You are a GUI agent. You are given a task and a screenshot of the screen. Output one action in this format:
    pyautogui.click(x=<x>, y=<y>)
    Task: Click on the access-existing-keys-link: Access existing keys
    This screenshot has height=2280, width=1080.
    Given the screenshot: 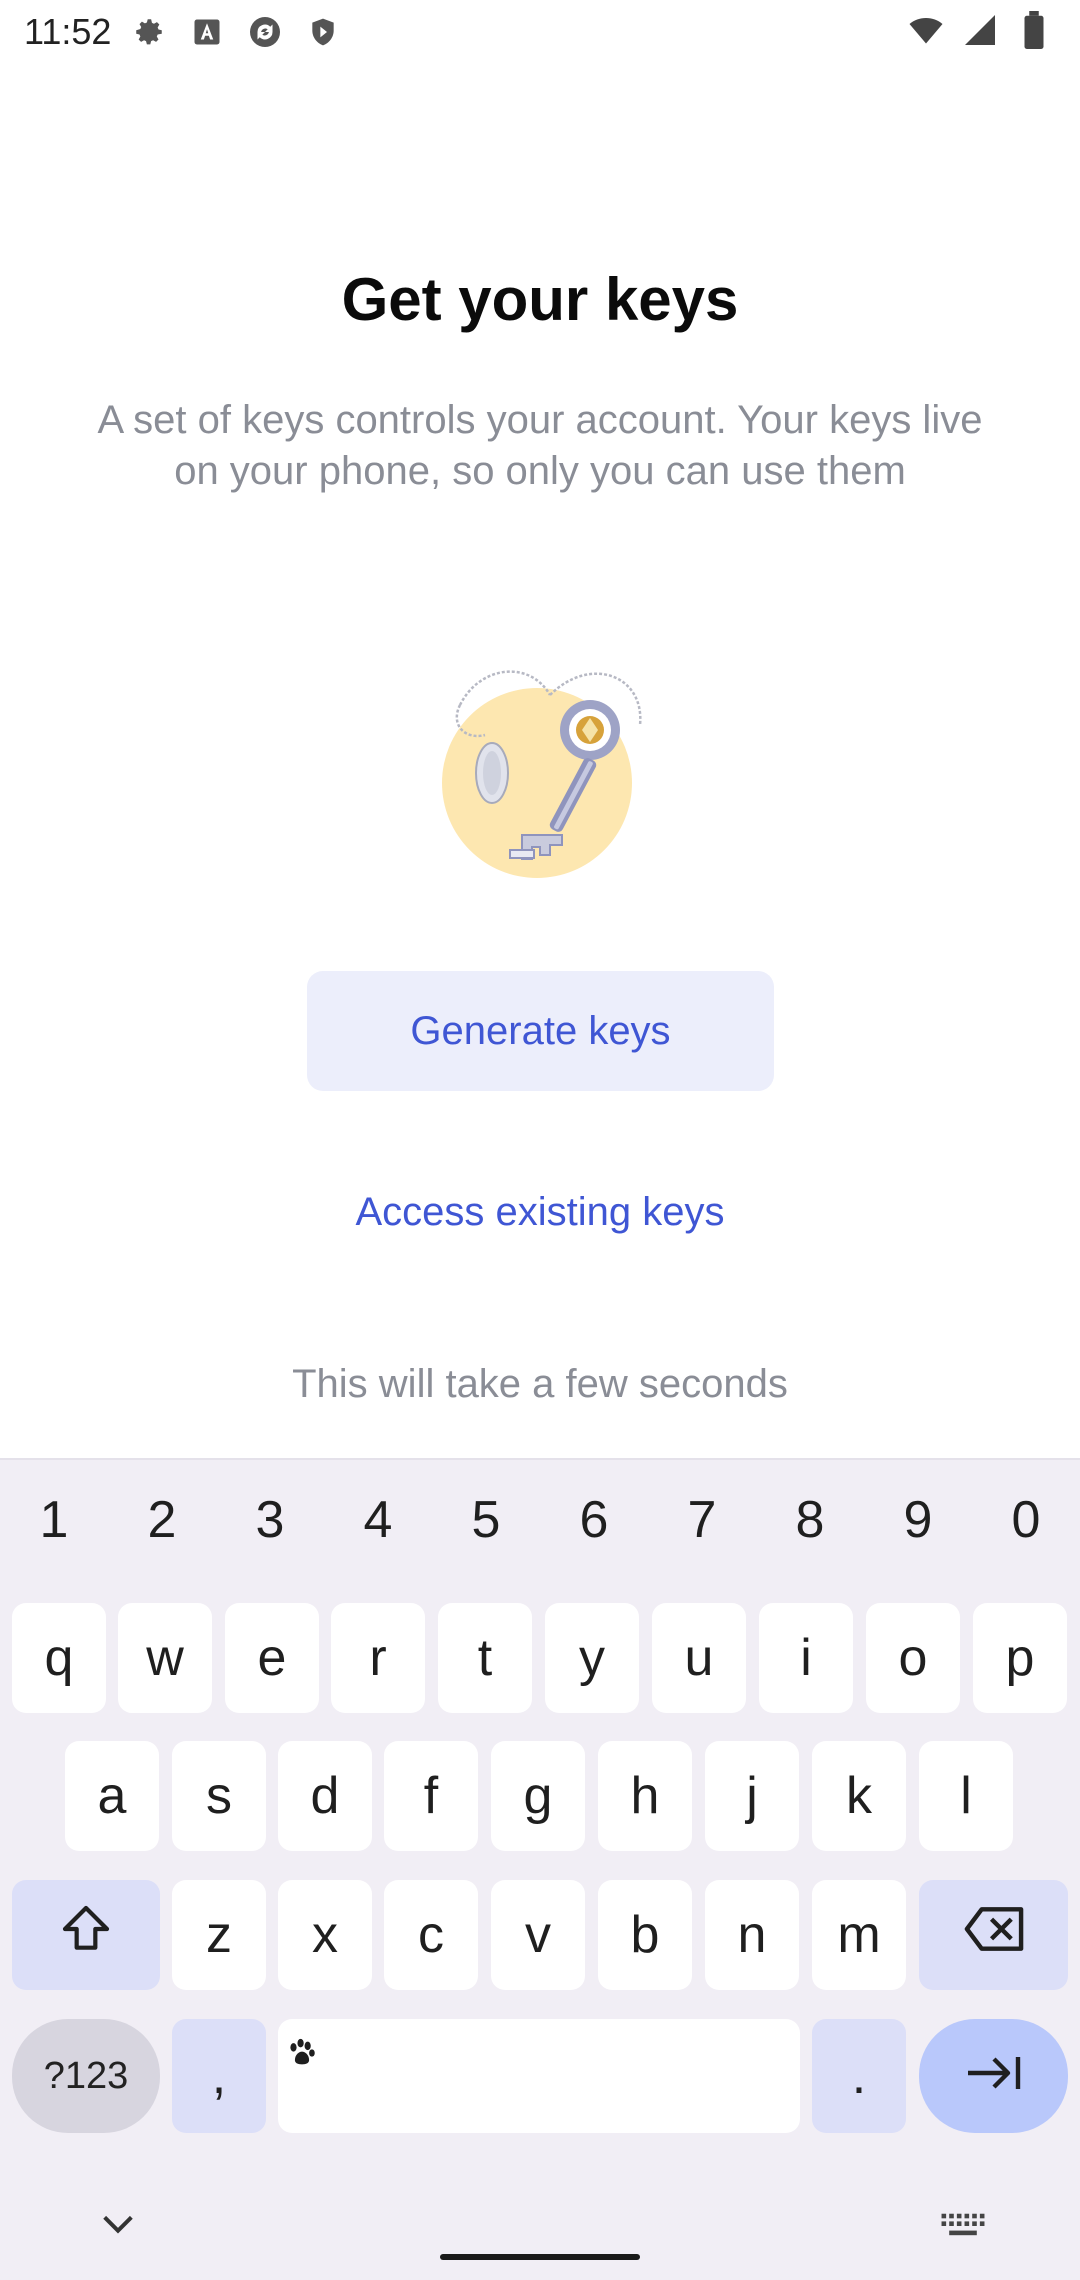 What is the action you would take?
    pyautogui.click(x=540, y=1212)
    